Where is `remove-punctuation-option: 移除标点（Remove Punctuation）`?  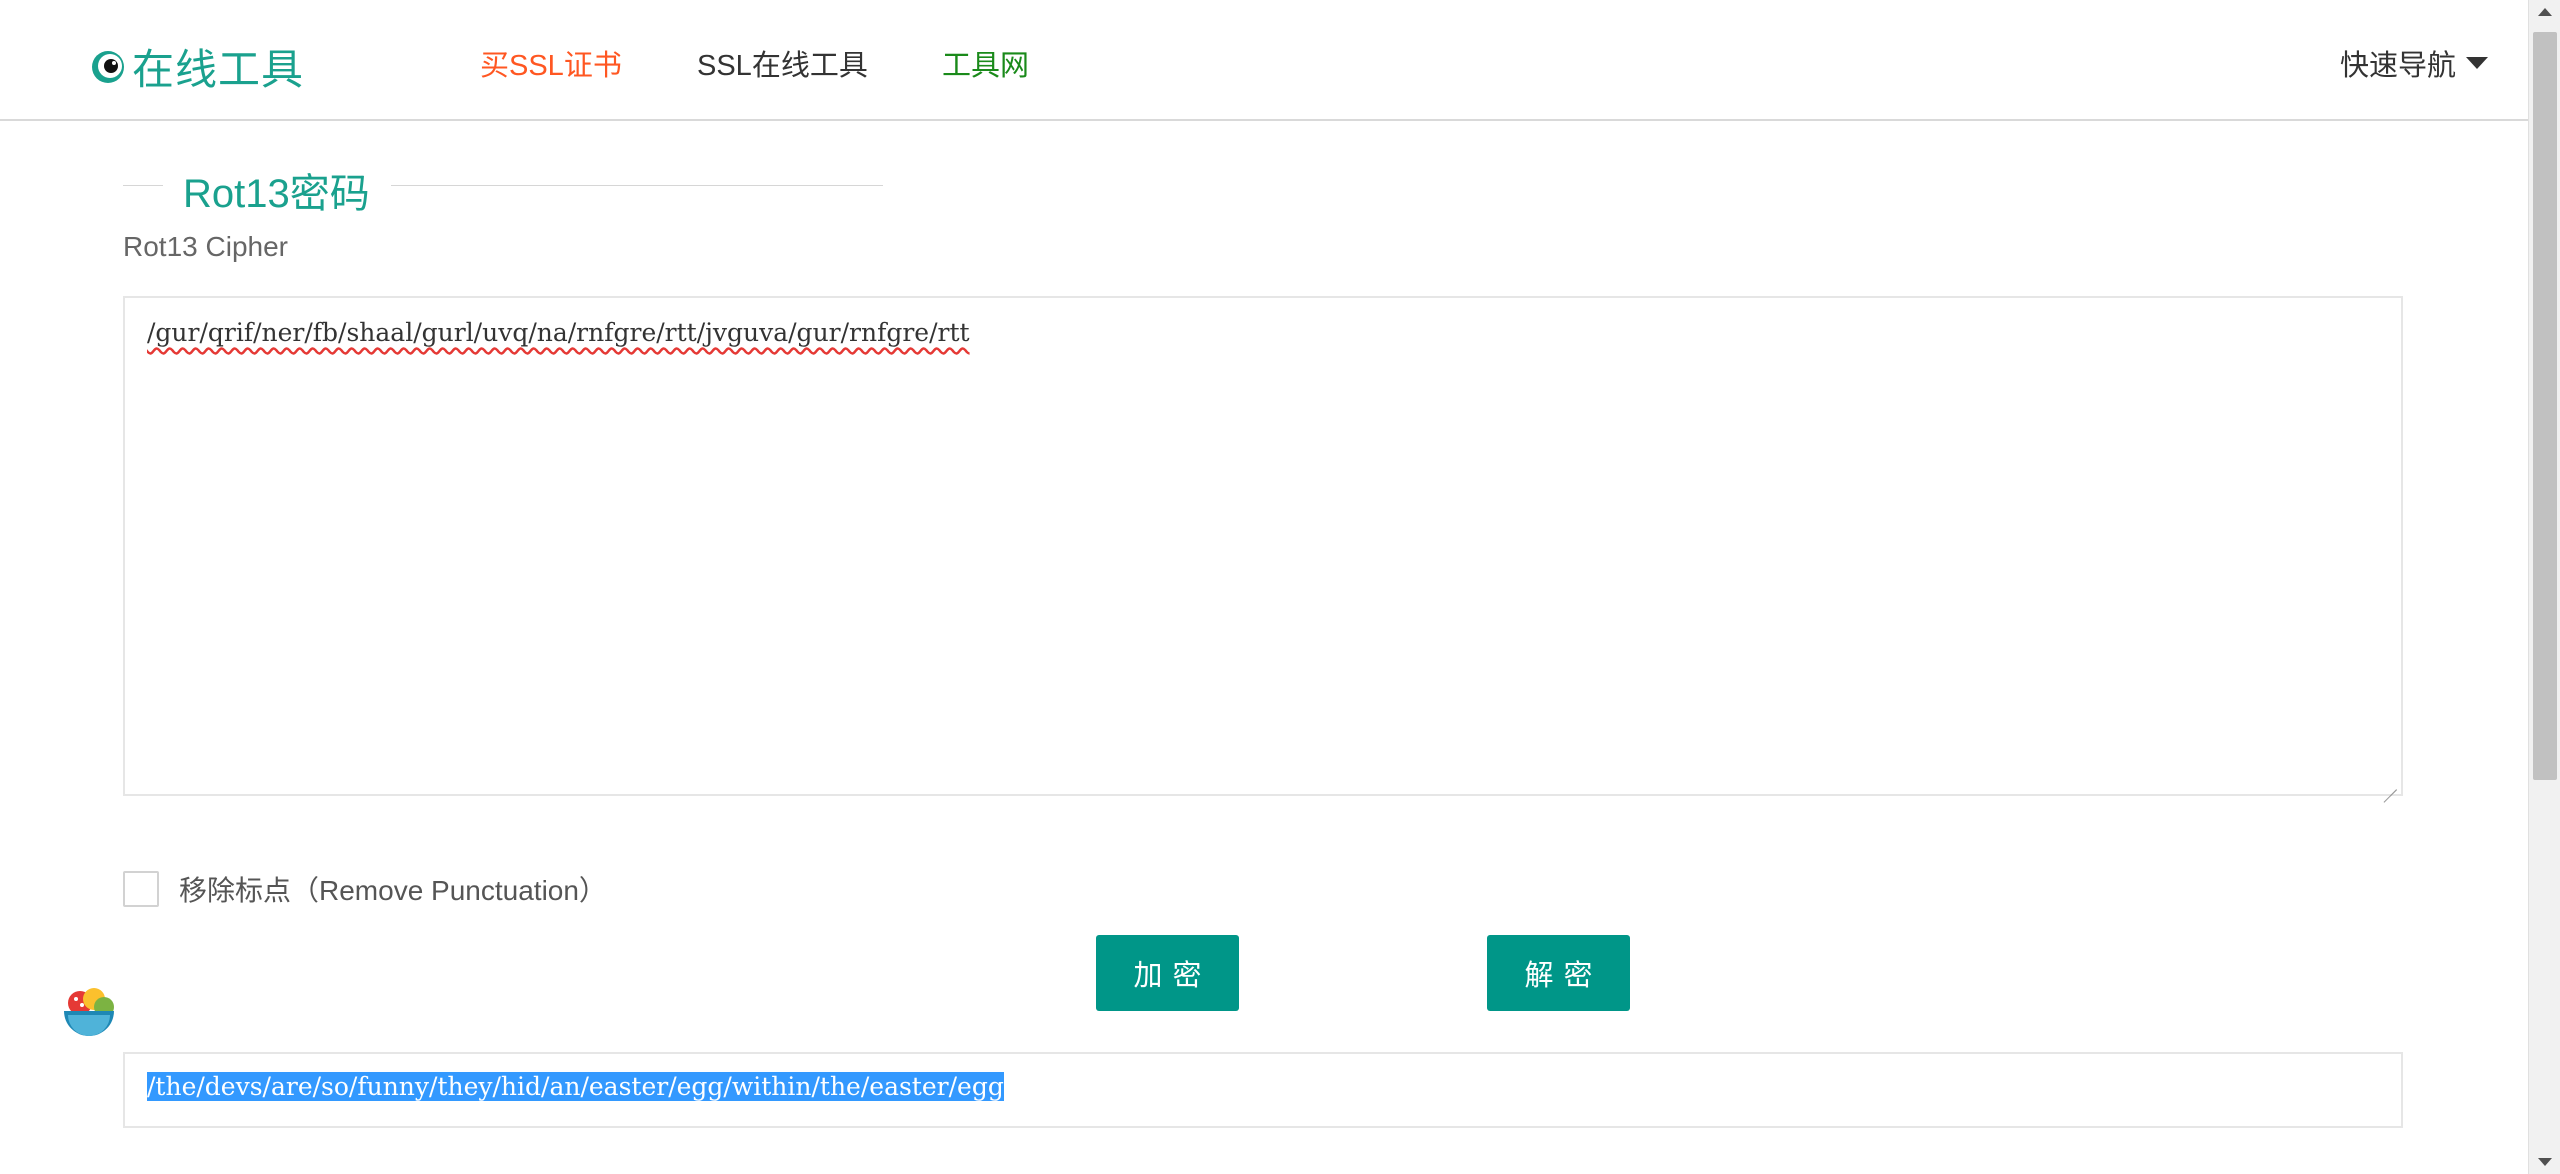
remove-punctuation-option: 移除标点（Remove Punctuation） is located at coordinates (365, 889).